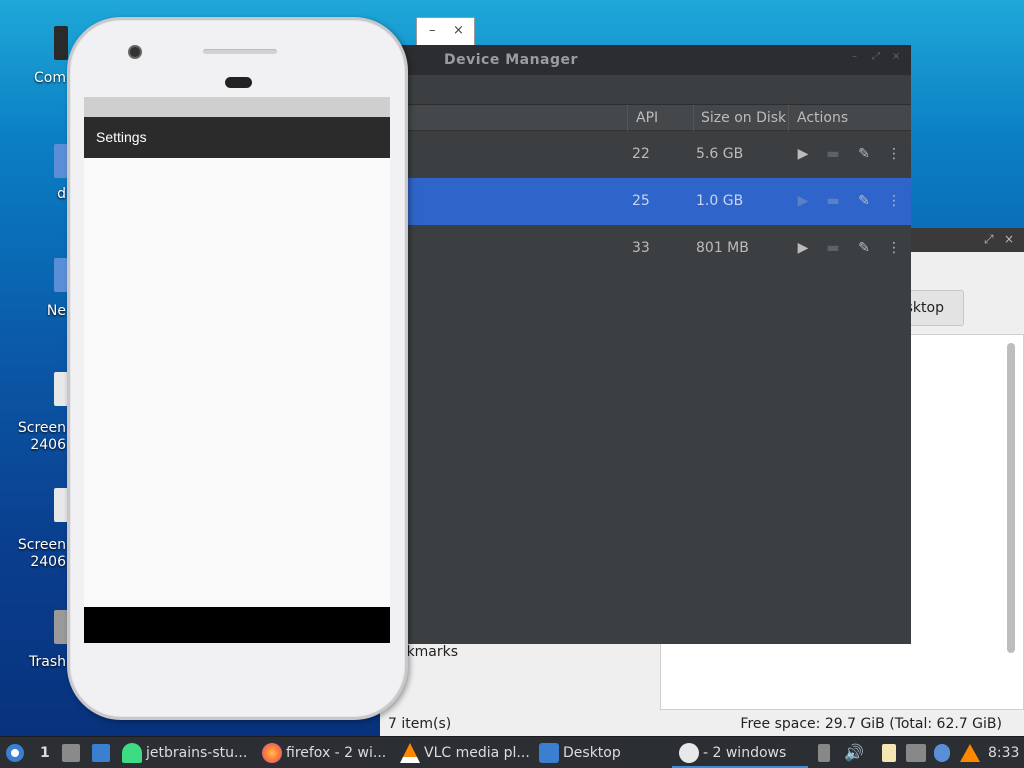  What do you see at coordinates (655, 60) in the screenshot?
I see `device-manager-titlebar: Device Manager – ⤢ ×` at bounding box center [655, 60].